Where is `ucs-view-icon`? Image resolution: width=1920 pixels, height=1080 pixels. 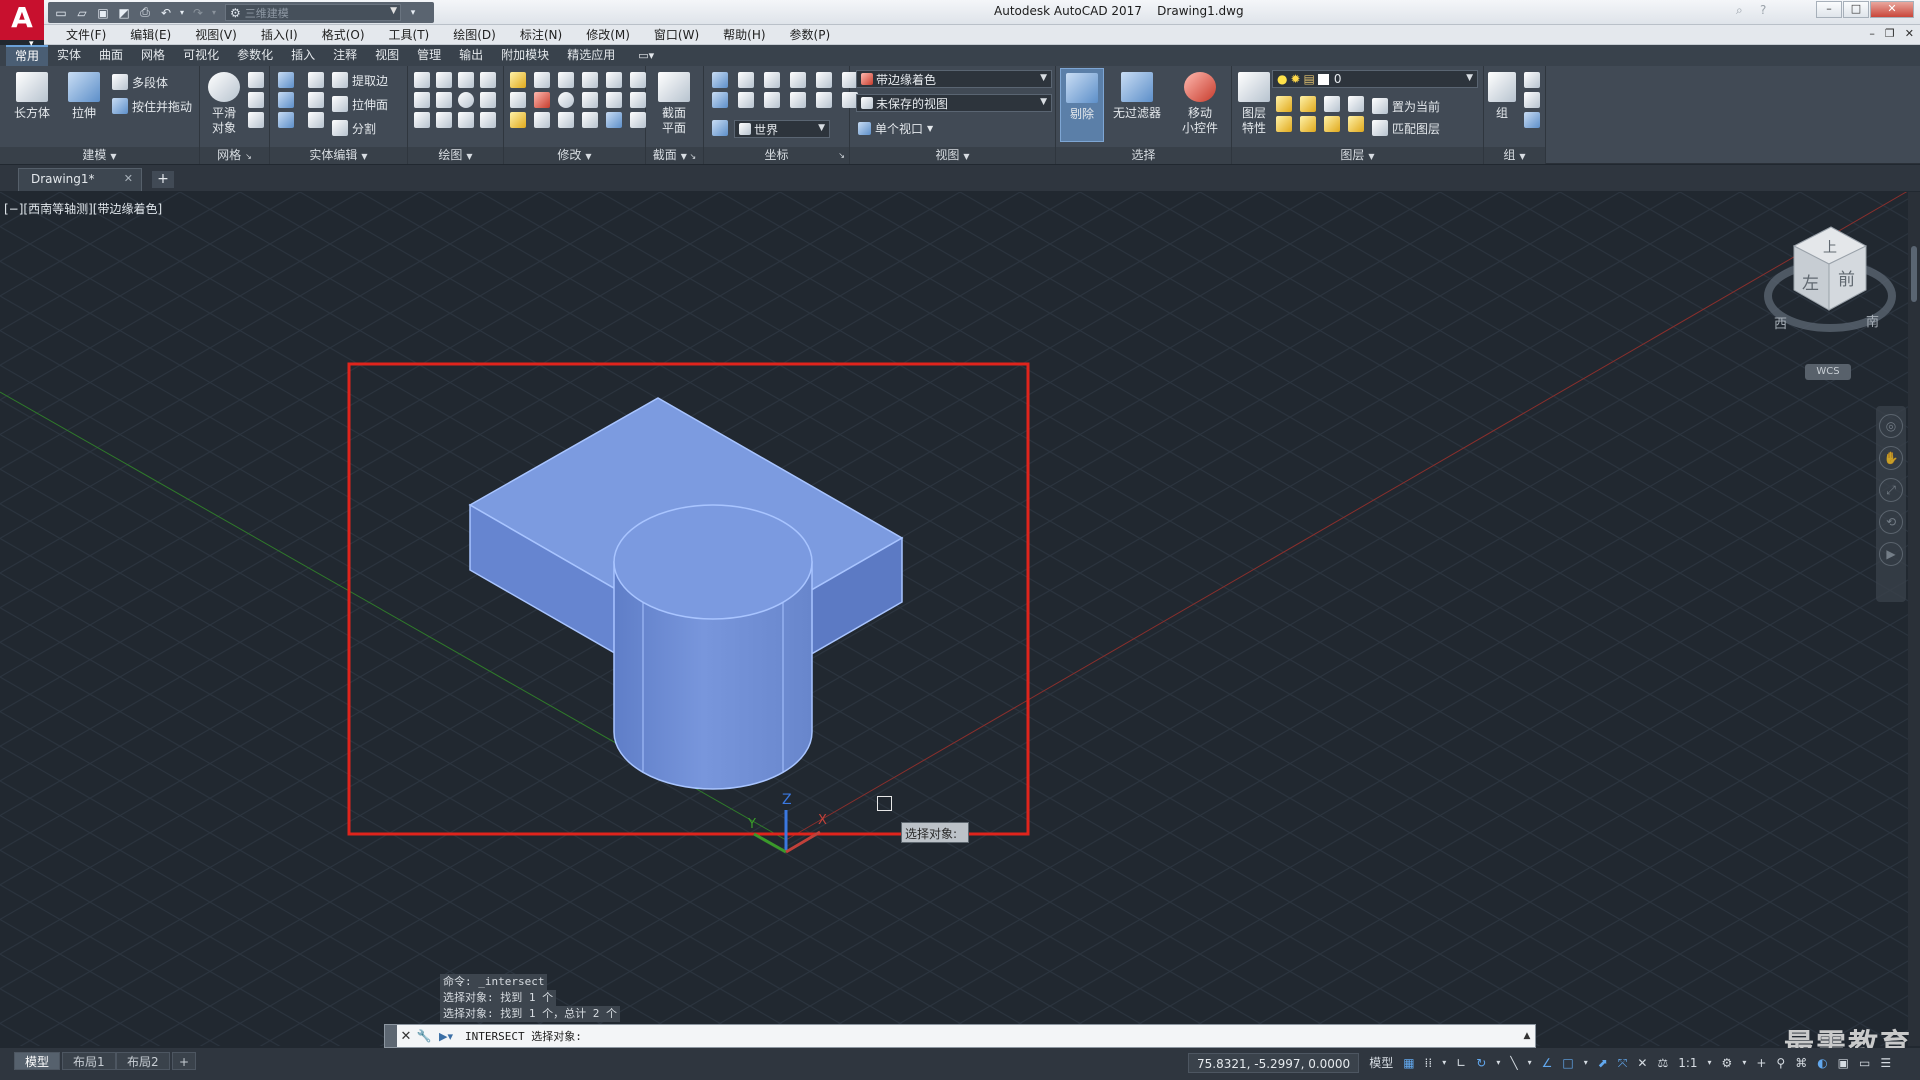 ucs-view-icon is located at coordinates (824, 80).